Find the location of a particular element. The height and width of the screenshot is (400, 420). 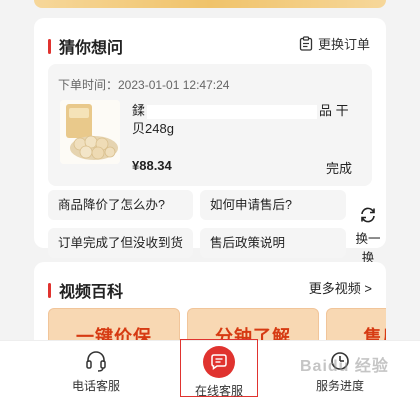

change-order-button: 更换订单 is located at coordinates (334, 43).